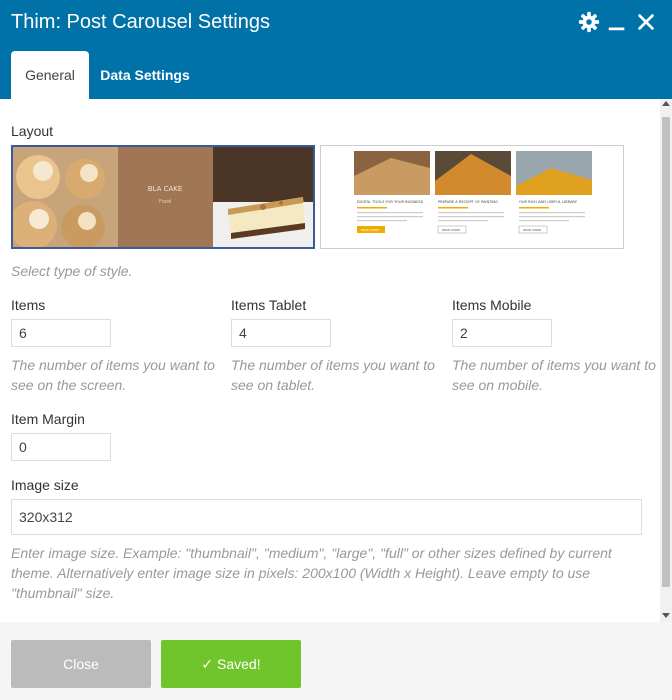 The width and height of the screenshot is (672, 700). What do you see at coordinates (370, 230) in the screenshot?
I see `card-1-button: READ MORE` at bounding box center [370, 230].